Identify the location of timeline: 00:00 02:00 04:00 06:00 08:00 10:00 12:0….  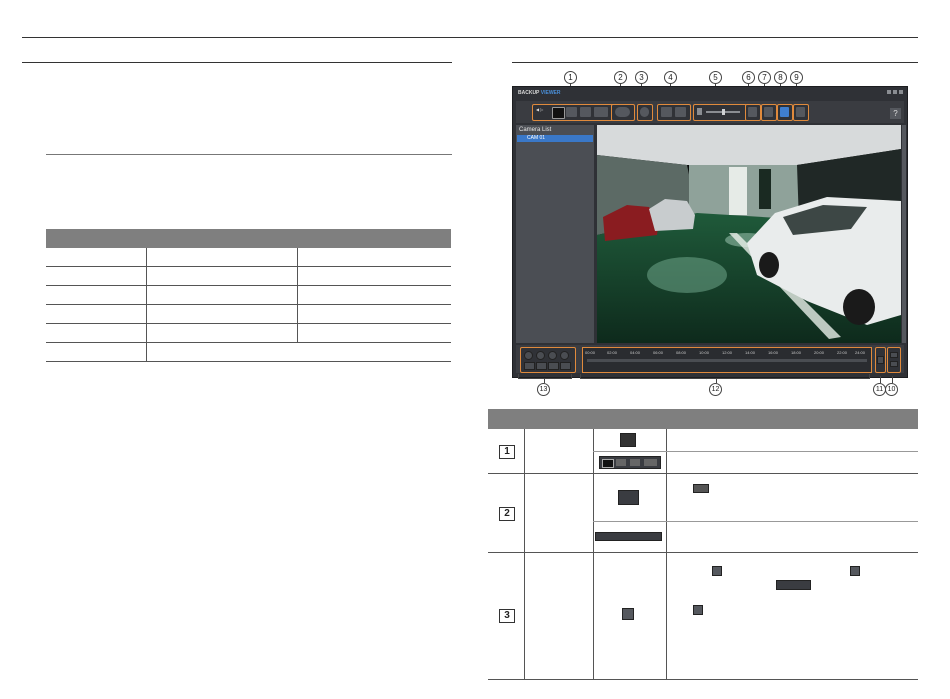
(727, 360).